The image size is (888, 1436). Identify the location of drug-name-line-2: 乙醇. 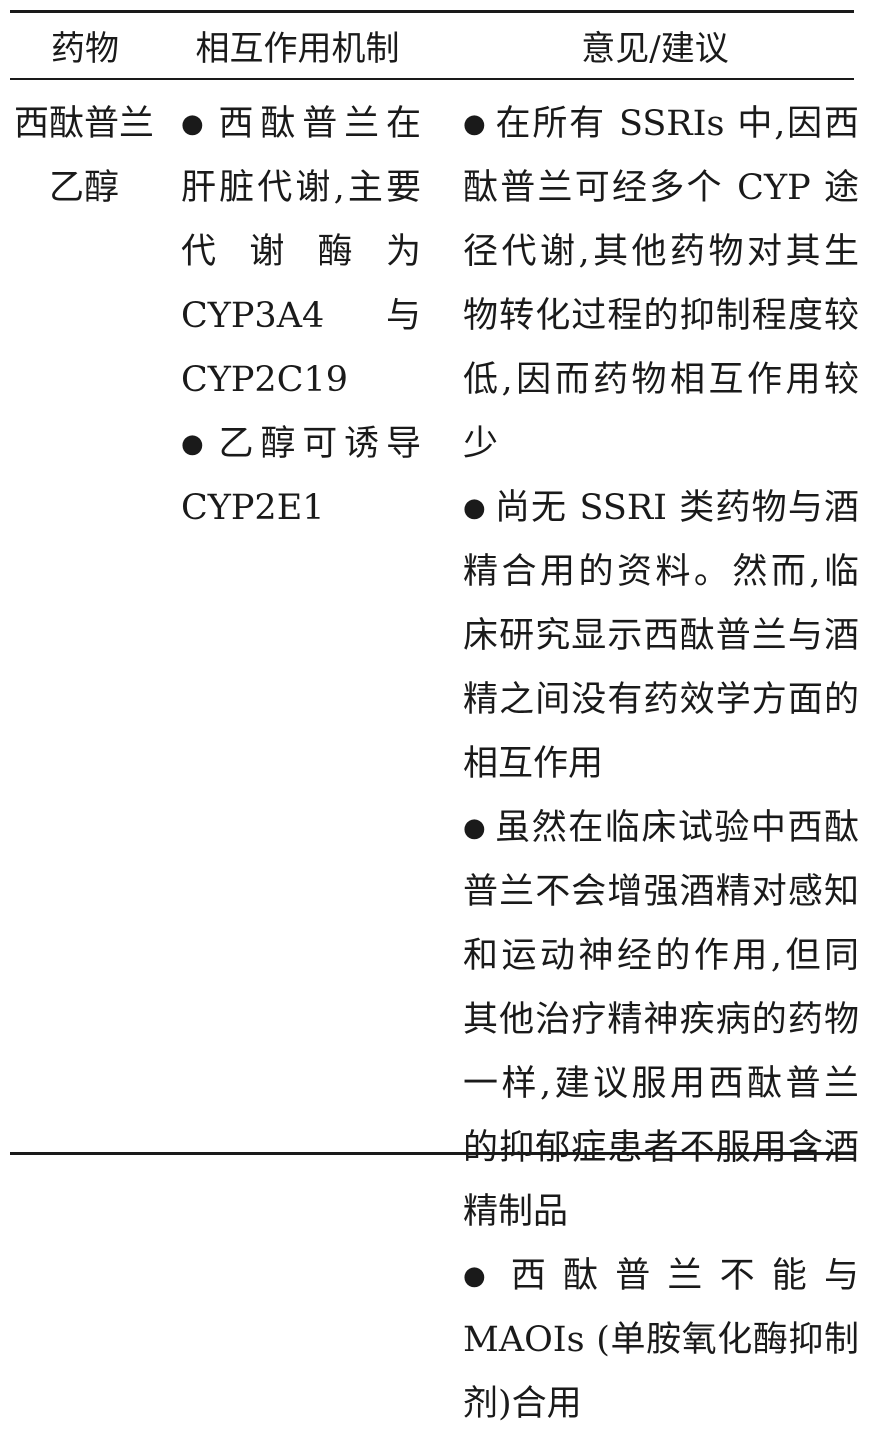
(83, 188).